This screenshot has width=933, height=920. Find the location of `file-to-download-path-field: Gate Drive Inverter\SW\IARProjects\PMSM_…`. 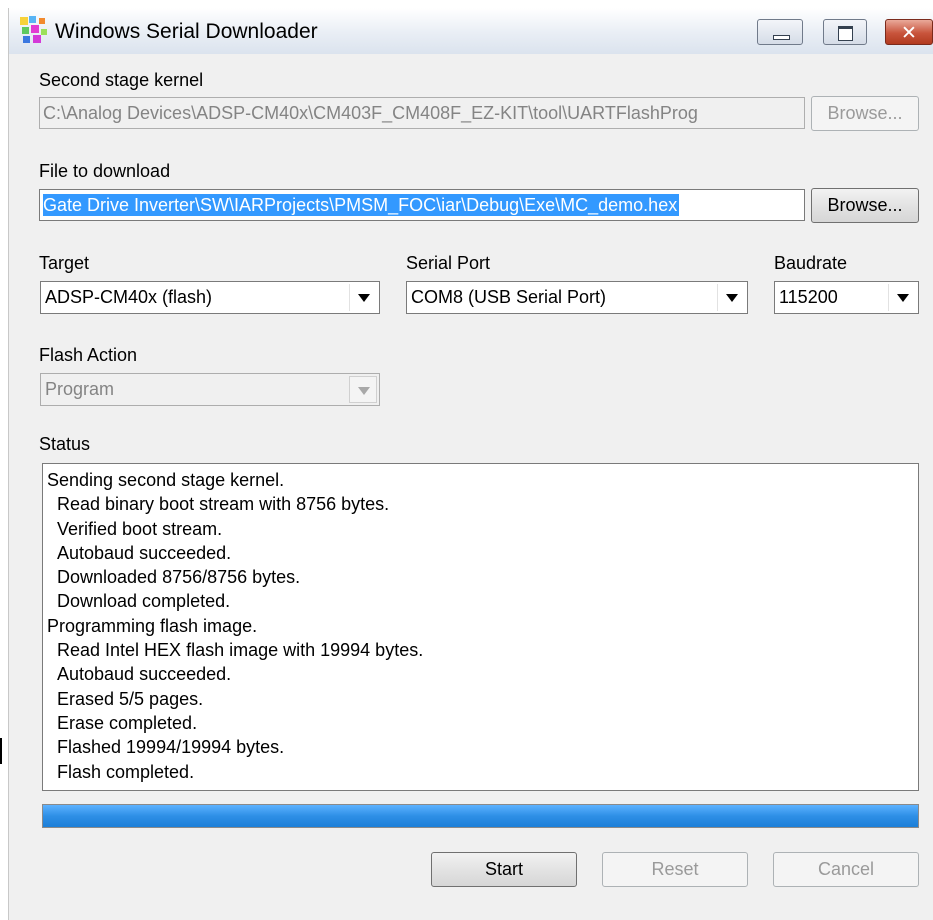

file-to-download-path-field: Gate Drive Inverter\SW\IARProjects\PMSM_… is located at coordinates (422, 205).